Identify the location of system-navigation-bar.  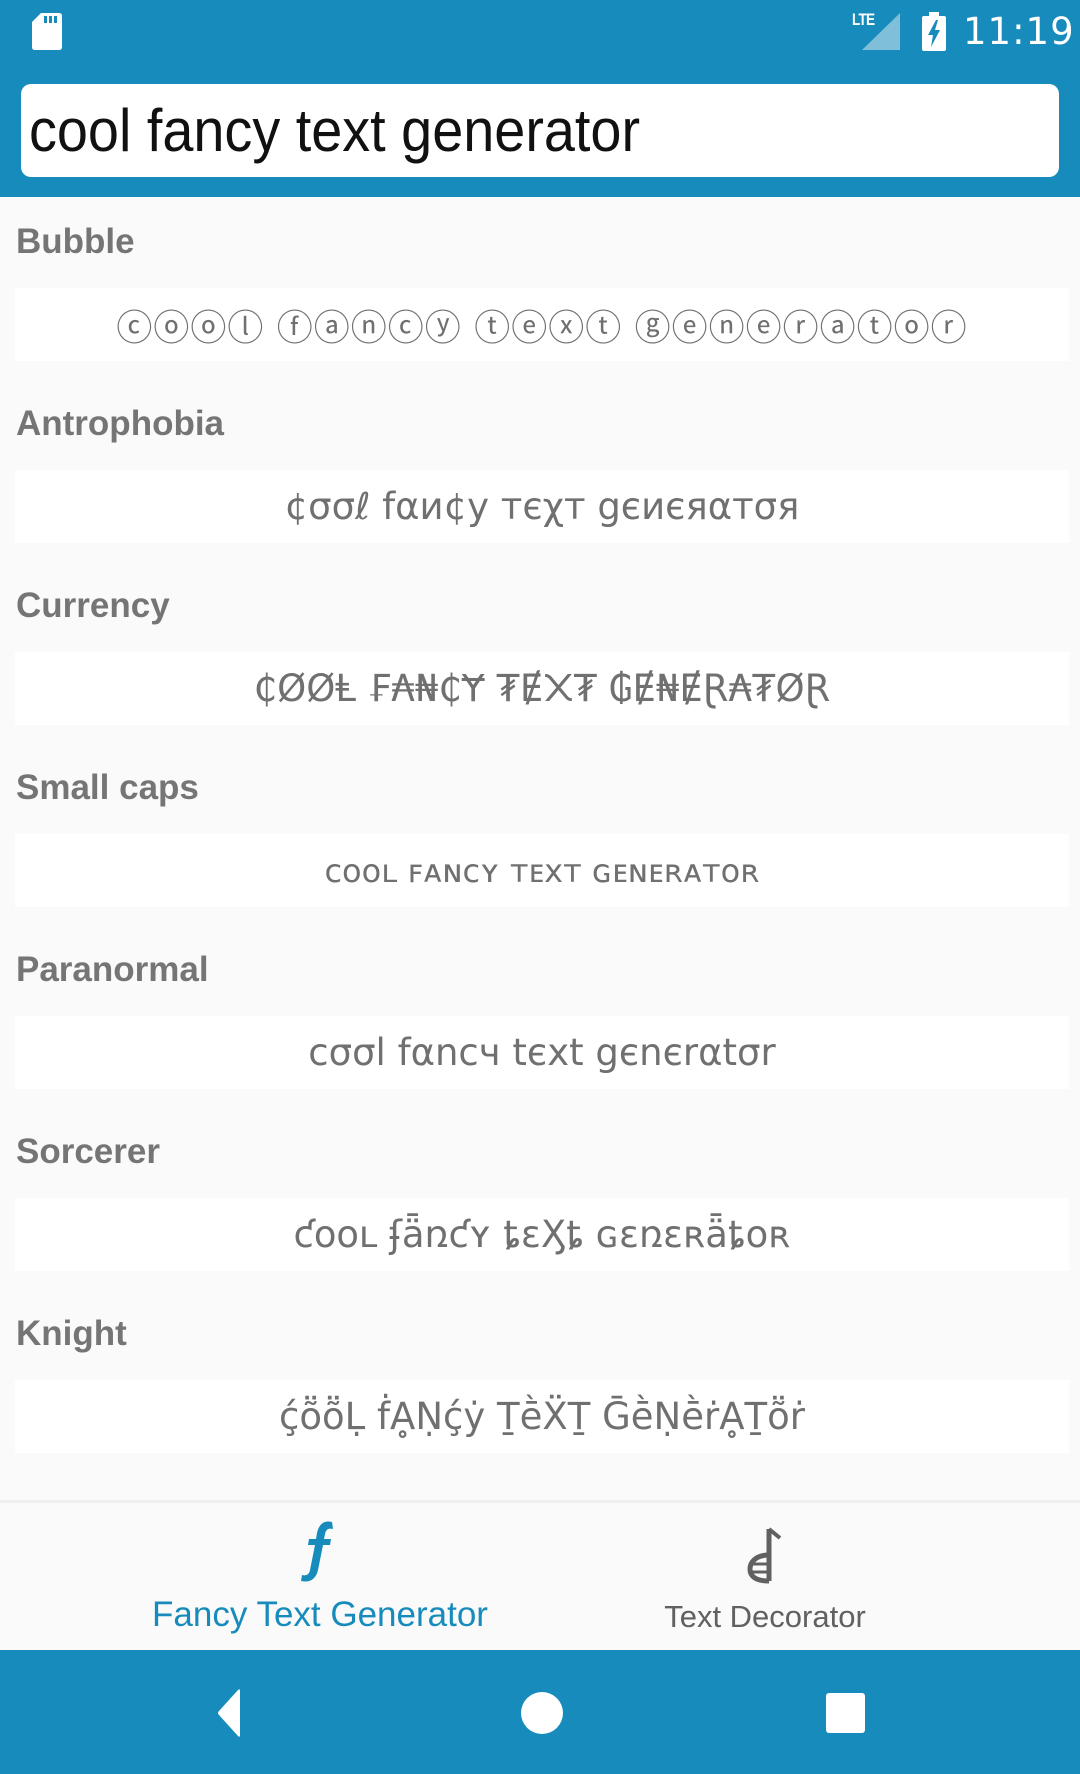
(540, 1712).